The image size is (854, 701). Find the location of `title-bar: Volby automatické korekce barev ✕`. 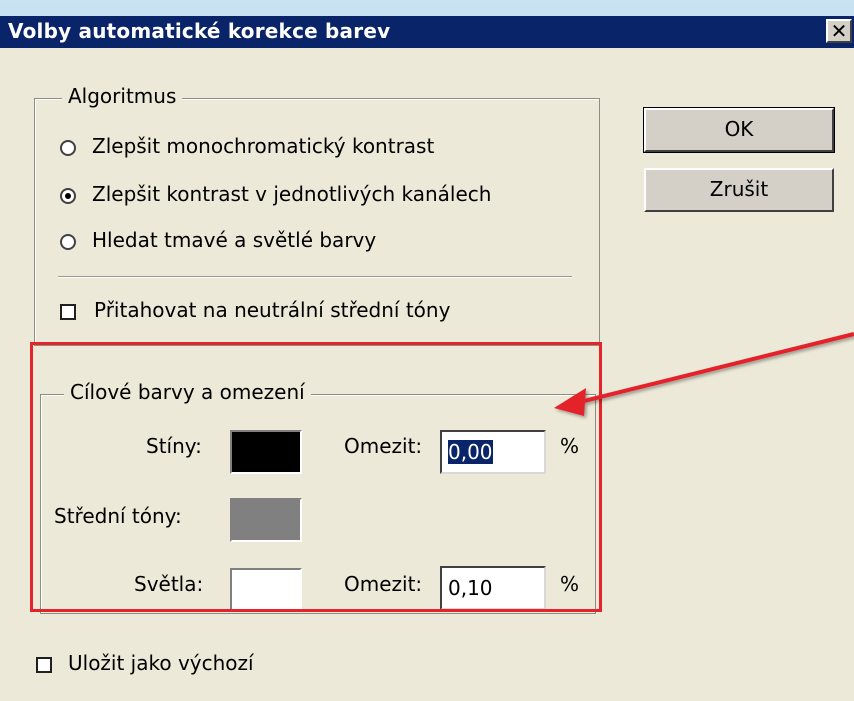

title-bar: Volby automatické korekce barev ✕ is located at coordinates (427, 32).